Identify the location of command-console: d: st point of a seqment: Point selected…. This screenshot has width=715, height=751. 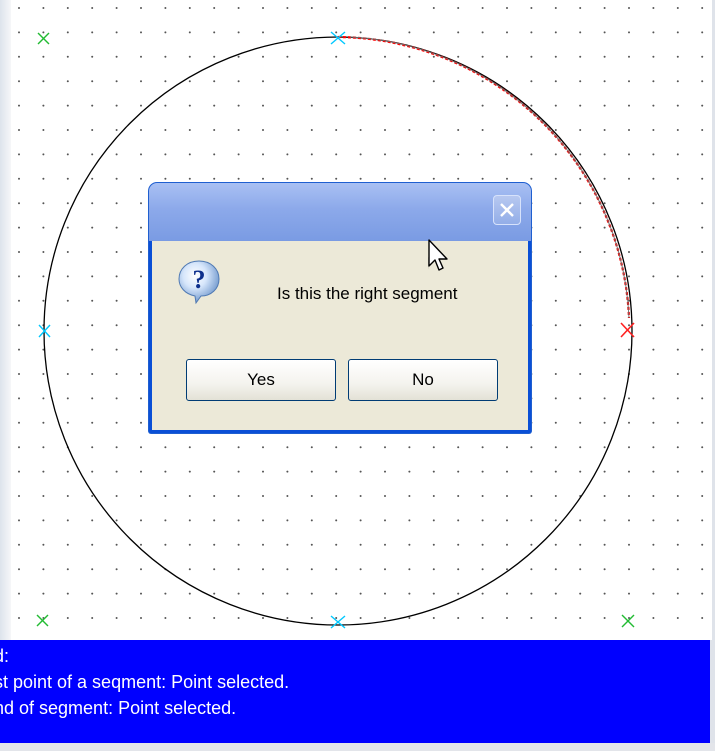
(355, 691).